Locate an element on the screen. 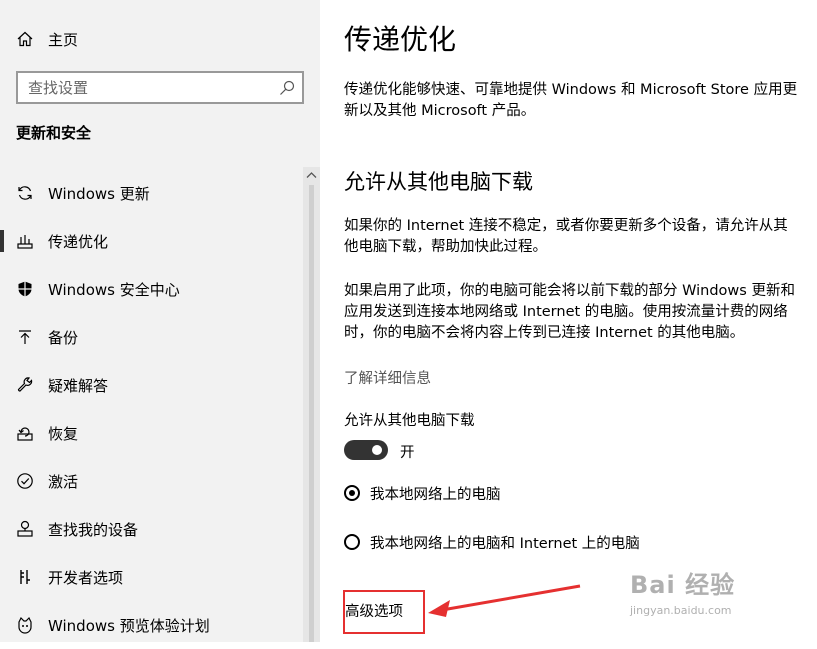  sidebar-item-label: 激活 is located at coordinates (63, 481).